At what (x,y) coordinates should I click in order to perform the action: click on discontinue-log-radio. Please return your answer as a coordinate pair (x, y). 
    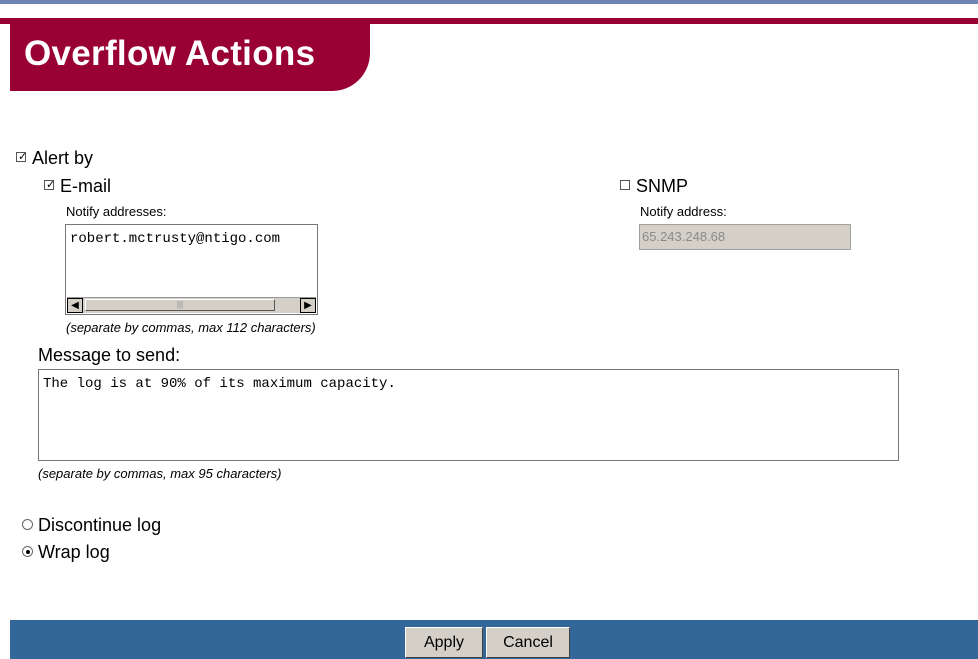
    Looking at the image, I should click on (27, 524).